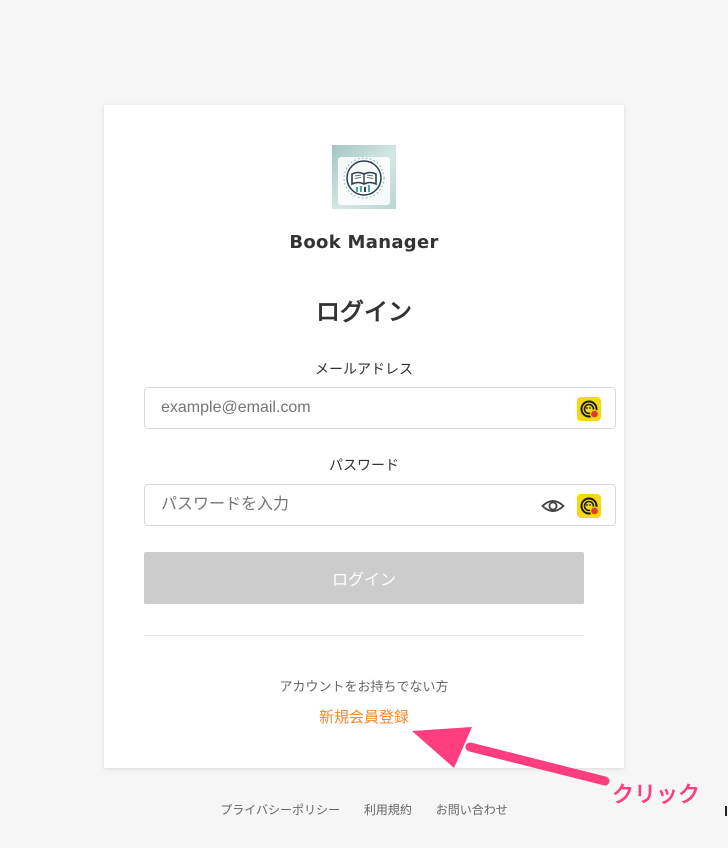 This screenshot has width=728, height=848. Describe the element at coordinates (364, 242) in the screenshot. I see `app-name: Book Manager` at that location.